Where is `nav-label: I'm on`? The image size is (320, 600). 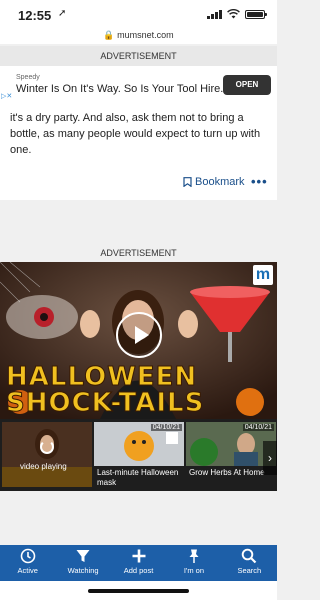
nav-label: I'm on is located at coordinates (194, 570).